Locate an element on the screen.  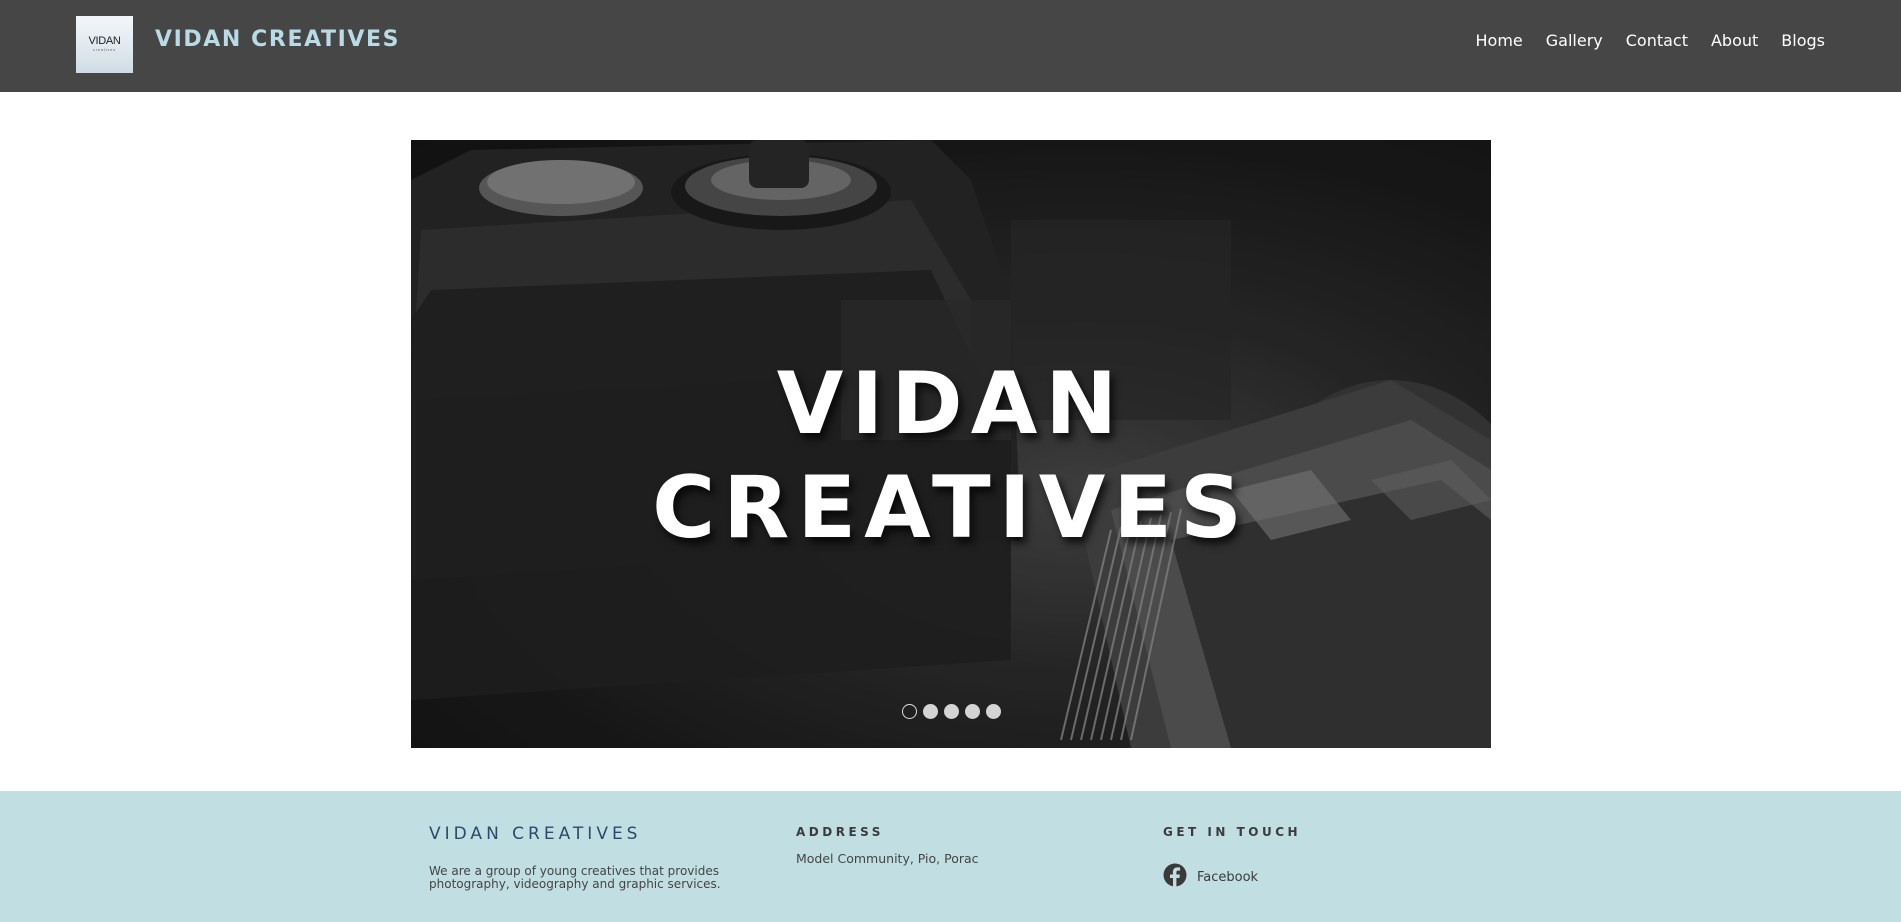
footer-brand: VIDAN CREATIVES is located at coordinates (535, 834).